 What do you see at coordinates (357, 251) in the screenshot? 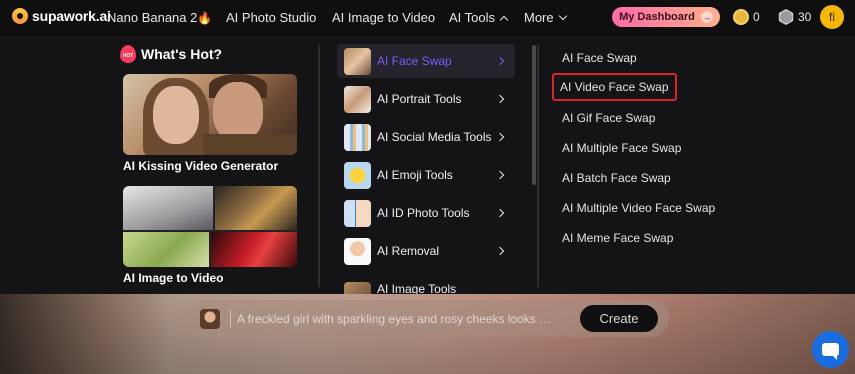
I see `removal-thumbnail-icon` at bounding box center [357, 251].